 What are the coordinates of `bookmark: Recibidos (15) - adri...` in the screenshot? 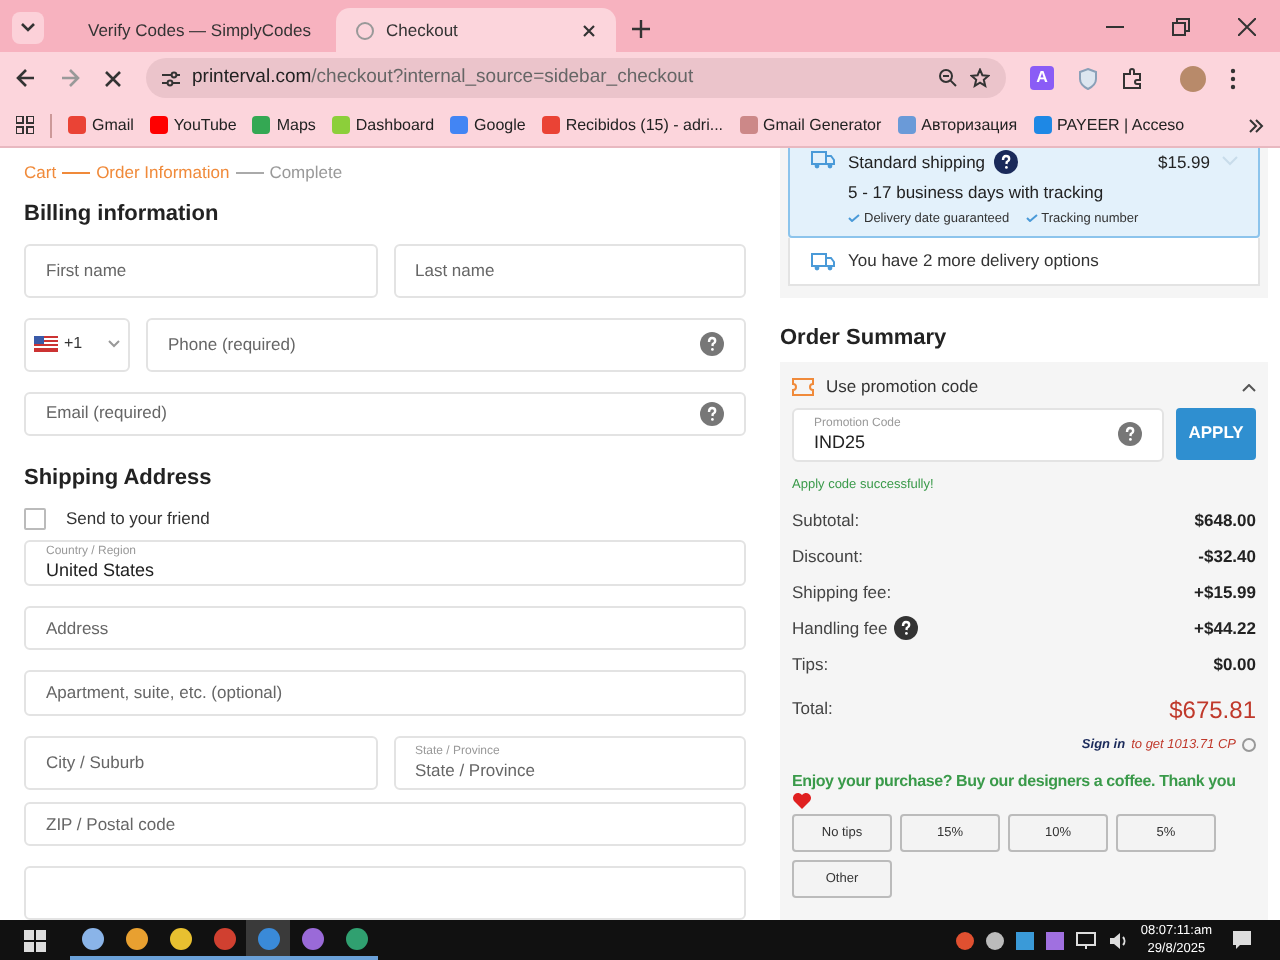 It's located at (632, 125).